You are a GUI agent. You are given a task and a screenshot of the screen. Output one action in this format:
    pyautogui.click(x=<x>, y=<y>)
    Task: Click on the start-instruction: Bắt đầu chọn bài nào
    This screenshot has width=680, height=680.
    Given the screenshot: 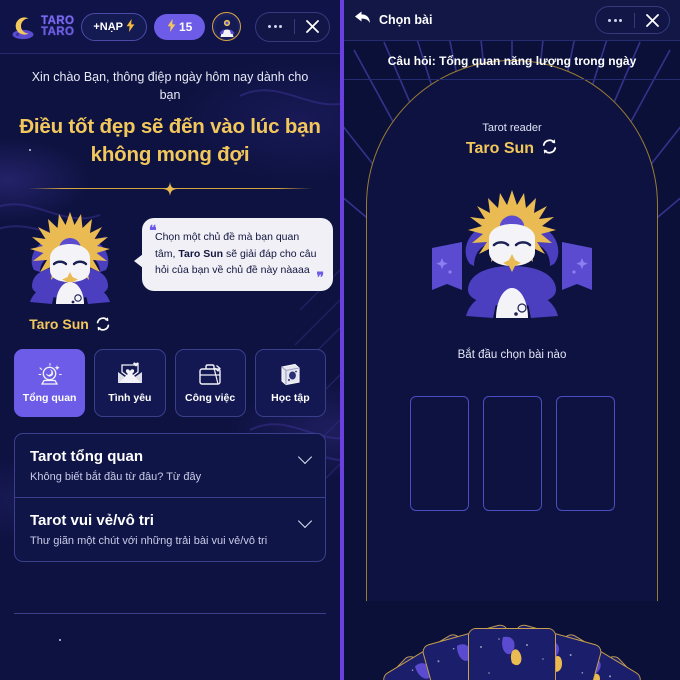 What is the action you would take?
    pyautogui.click(x=512, y=355)
    